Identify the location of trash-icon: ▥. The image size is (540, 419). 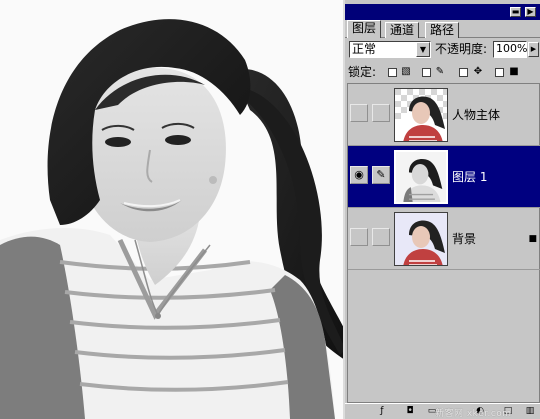
(530, 411).